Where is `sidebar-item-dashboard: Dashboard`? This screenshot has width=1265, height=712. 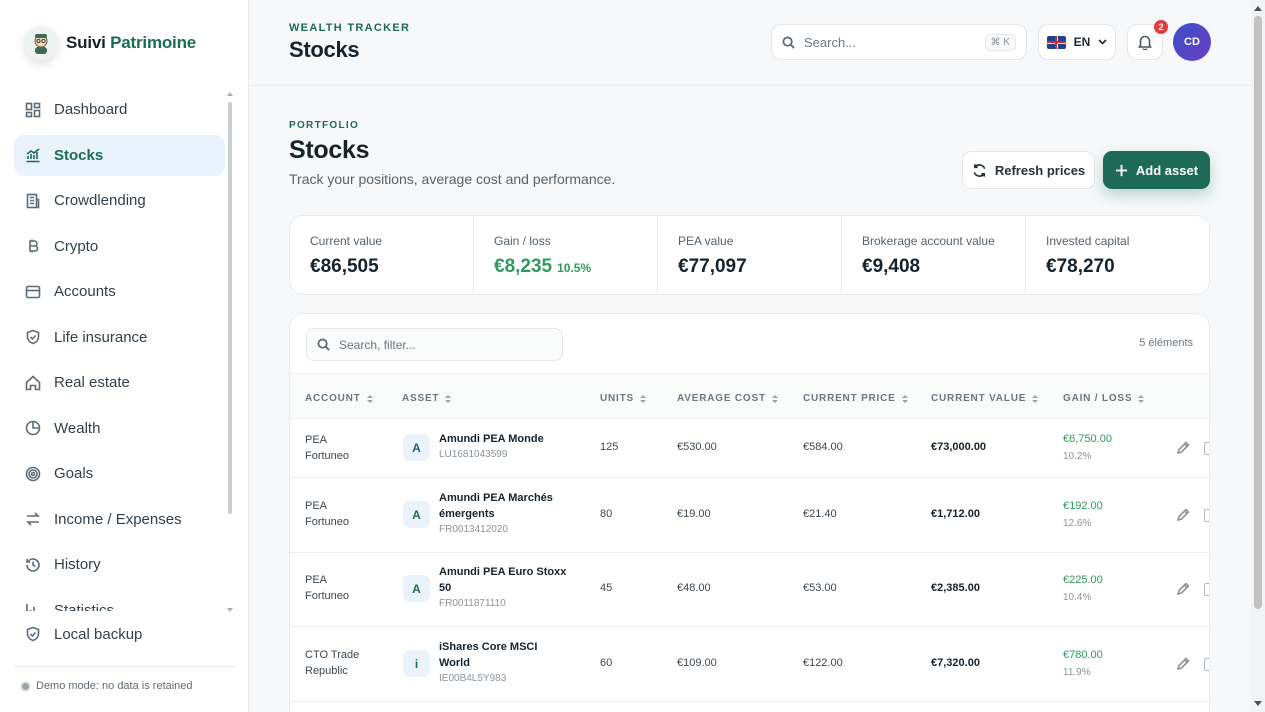
sidebar-item-dashboard: Dashboard is located at coordinates (119, 109).